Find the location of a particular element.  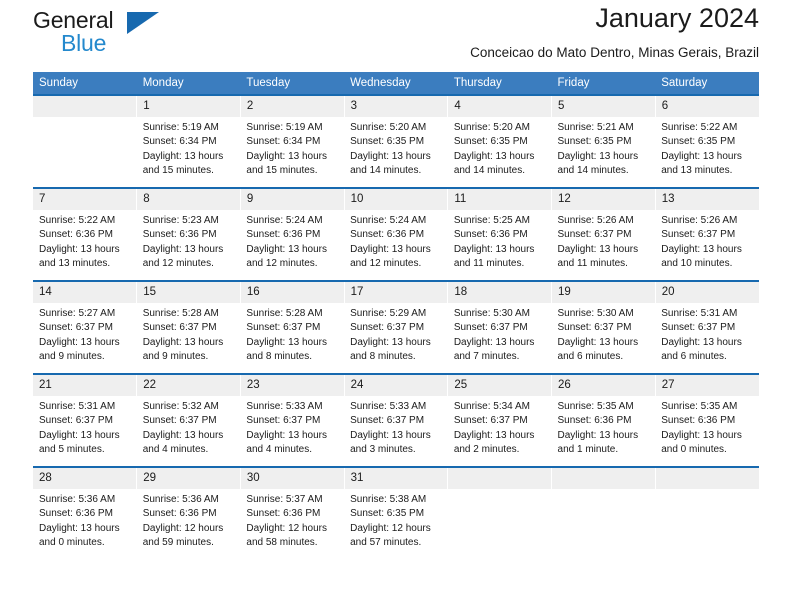

sunrise-text: Sunrise: 5:25 AM is located at coordinates (491, 220).